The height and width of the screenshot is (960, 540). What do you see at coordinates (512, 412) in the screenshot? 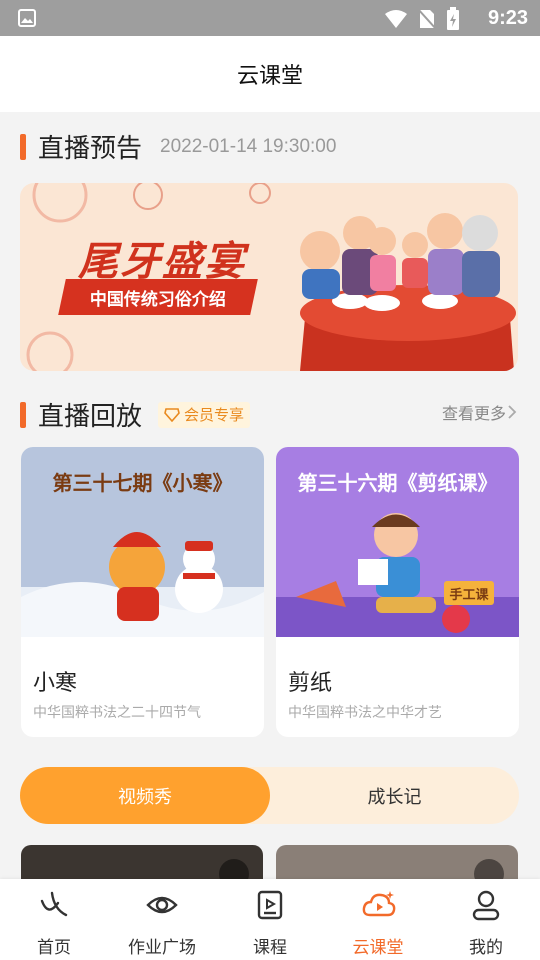
I see `chevron-right-icon` at bounding box center [512, 412].